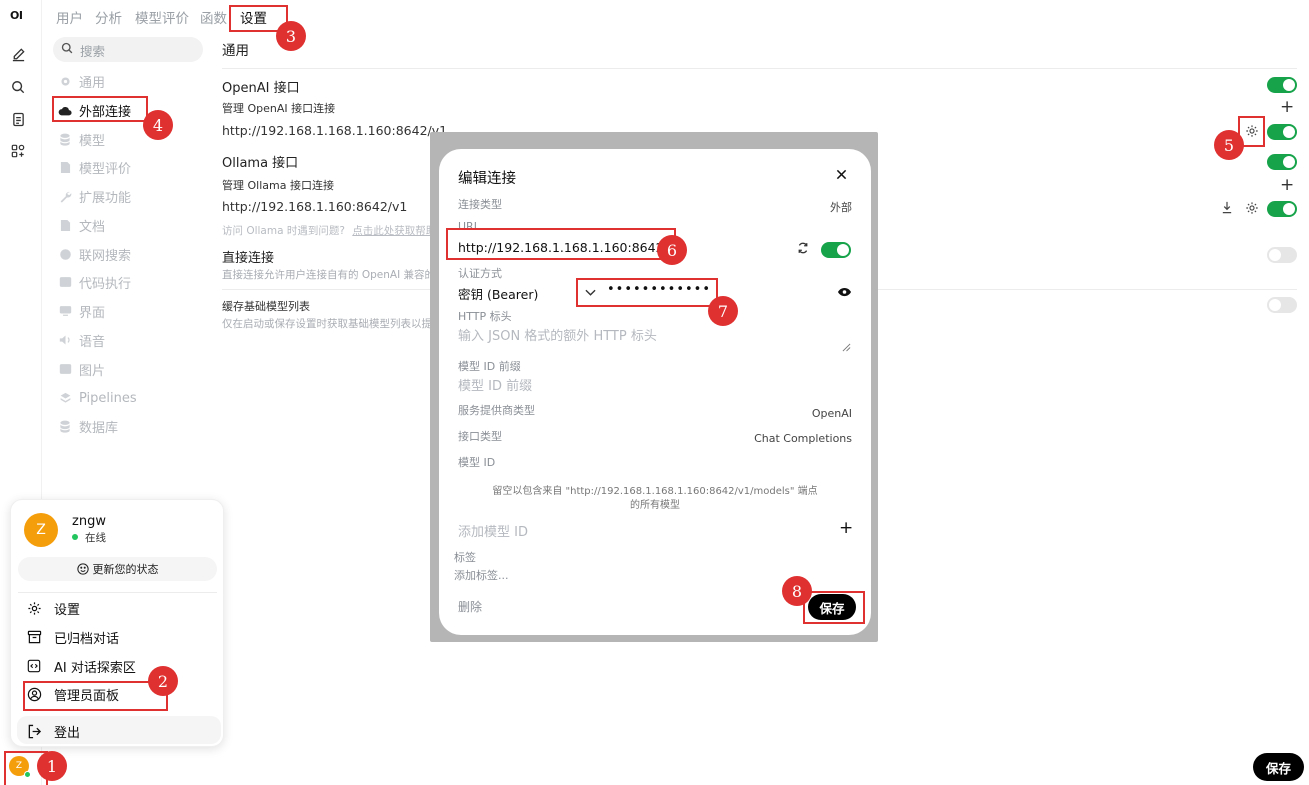 The image size is (1309, 785). Describe the element at coordinates (105, 284) in the screenshot. I see `nav-item-label: 代码执行` at that location.